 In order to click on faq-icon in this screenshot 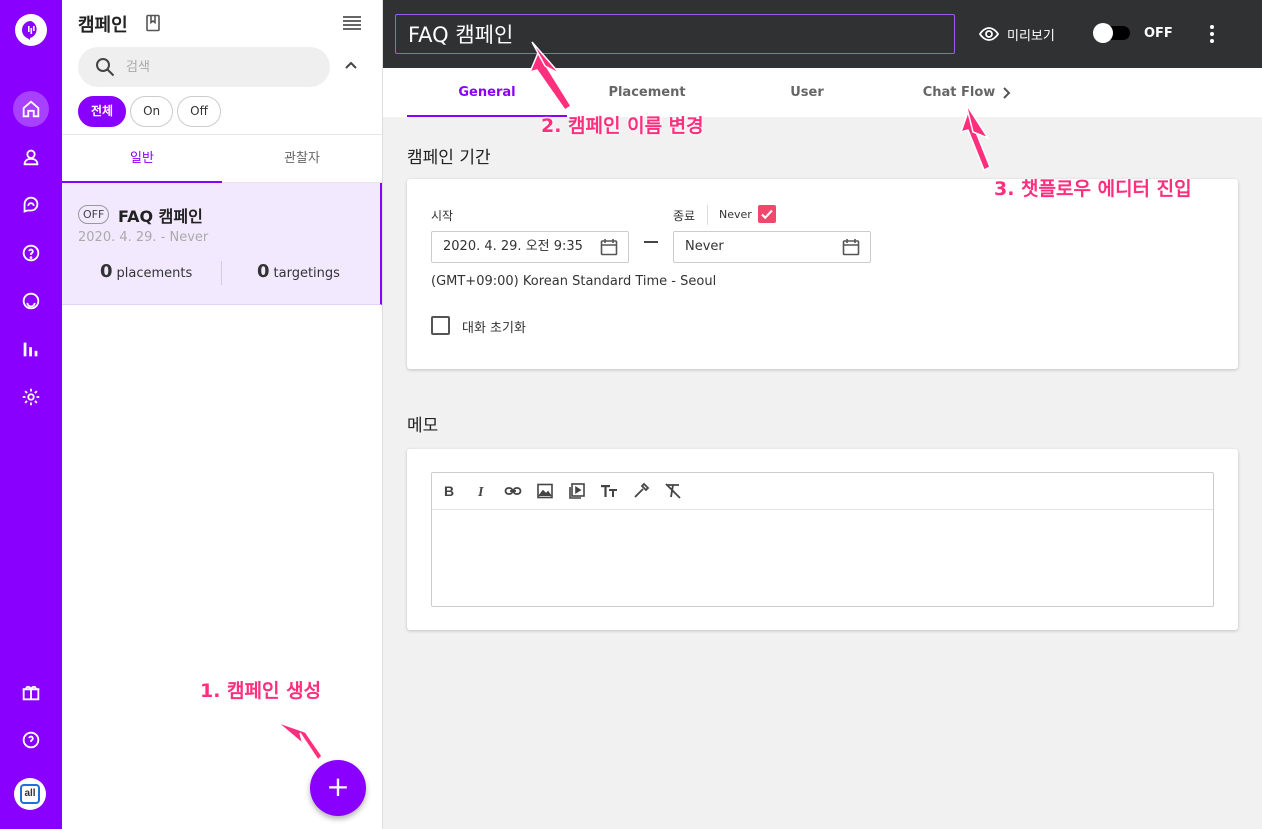, I will do `click(31, 253)`.